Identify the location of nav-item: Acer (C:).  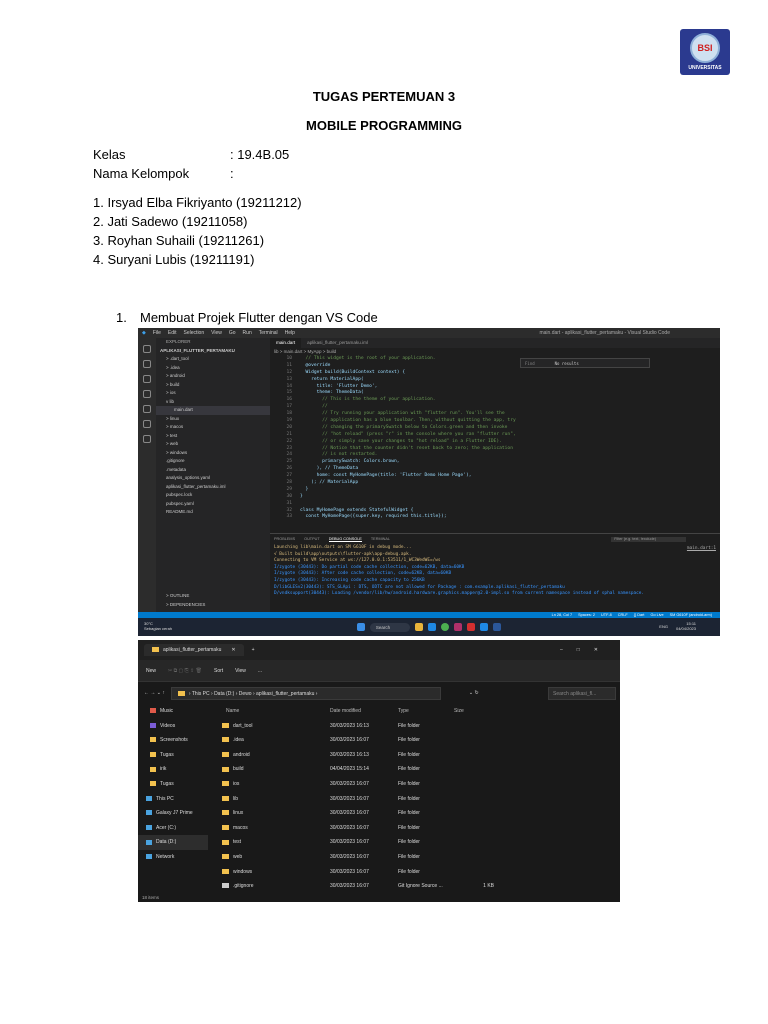
(173, 828).